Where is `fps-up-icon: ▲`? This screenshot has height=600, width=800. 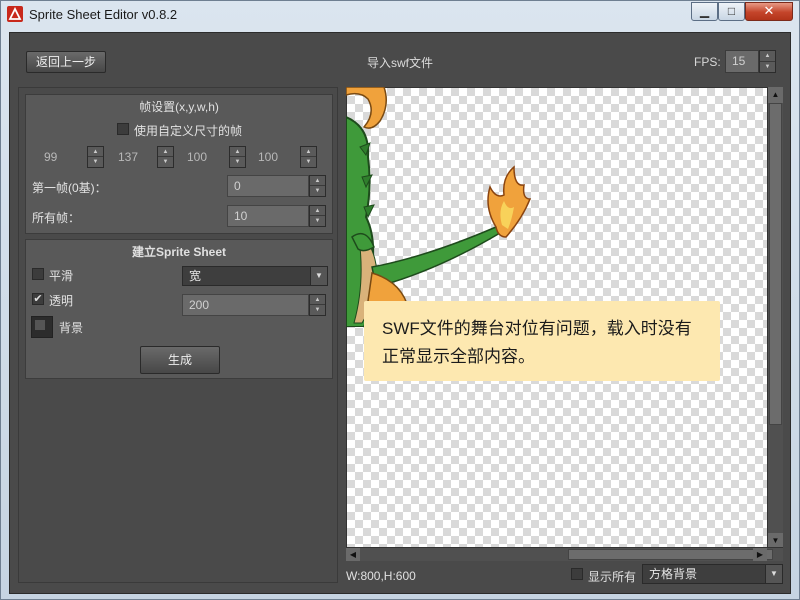 fps-up-icon: ▲ is located at coordinates (767, 56).